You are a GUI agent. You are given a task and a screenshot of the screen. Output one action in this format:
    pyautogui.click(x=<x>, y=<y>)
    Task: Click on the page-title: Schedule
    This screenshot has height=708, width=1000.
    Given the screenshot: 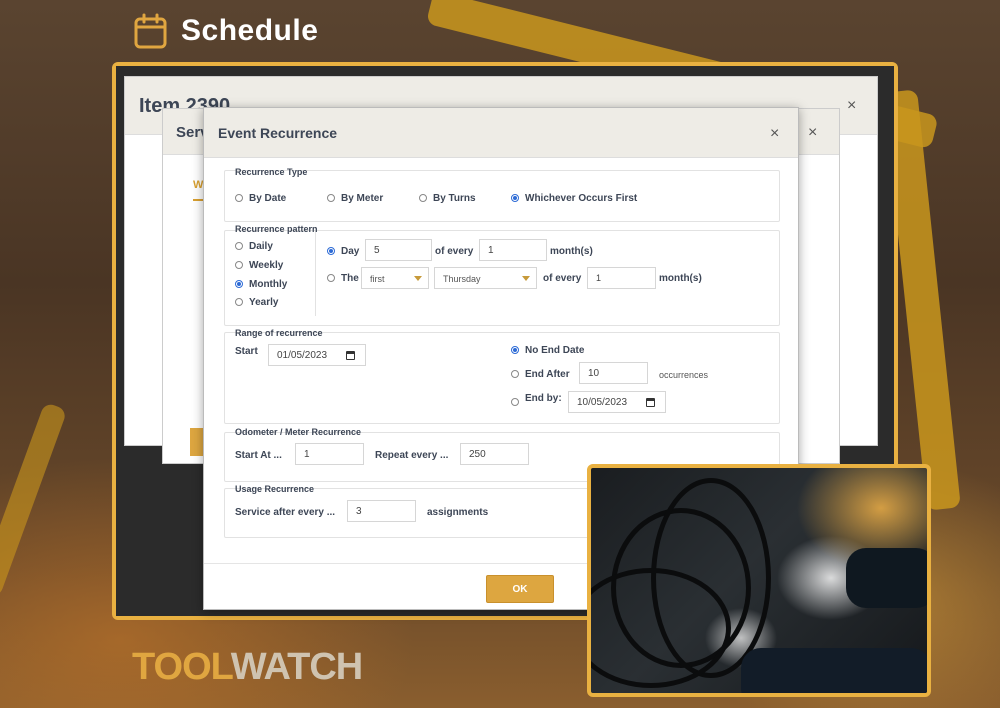 What is the action you would take?
    pyautogui.click(x=250, y=30)
    